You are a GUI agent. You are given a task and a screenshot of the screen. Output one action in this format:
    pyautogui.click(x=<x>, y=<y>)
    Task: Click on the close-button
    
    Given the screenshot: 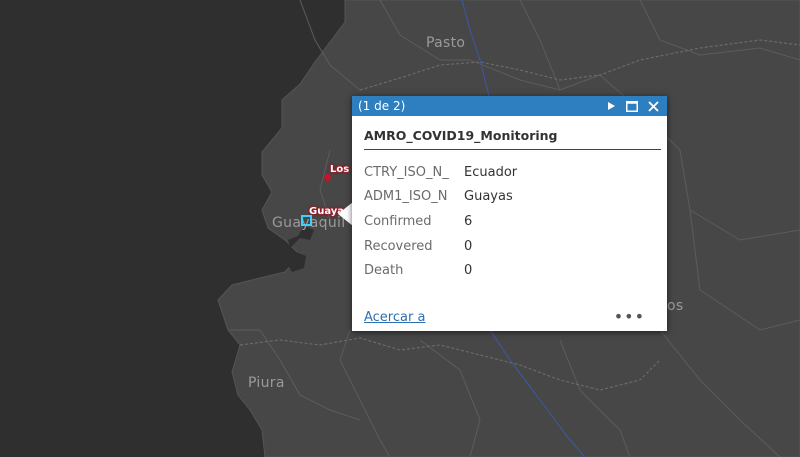 What is the action you would take?
    pyautogui.click(x=653, y=106)
    